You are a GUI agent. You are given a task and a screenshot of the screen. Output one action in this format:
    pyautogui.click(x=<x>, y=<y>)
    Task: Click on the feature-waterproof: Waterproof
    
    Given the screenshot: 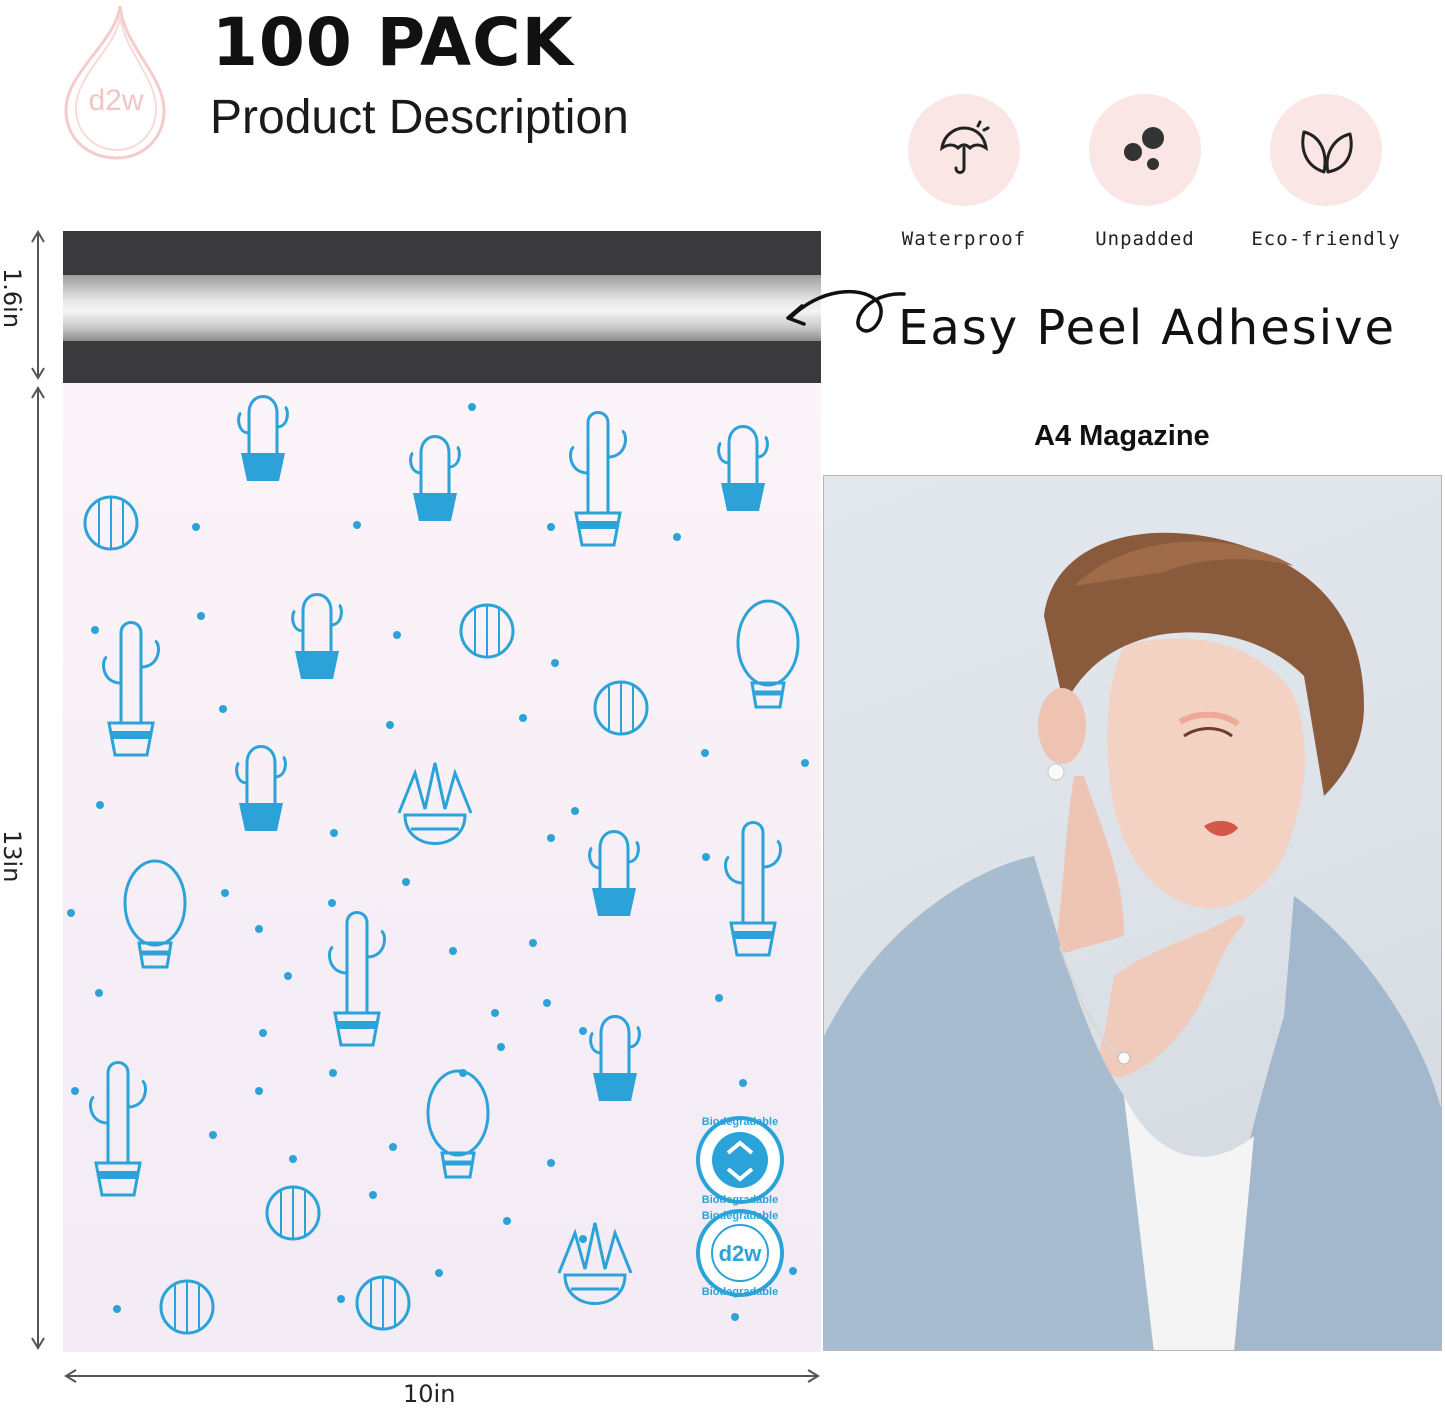 What is the action you would take?
    pyautogui.click(x=964, y=172)
    